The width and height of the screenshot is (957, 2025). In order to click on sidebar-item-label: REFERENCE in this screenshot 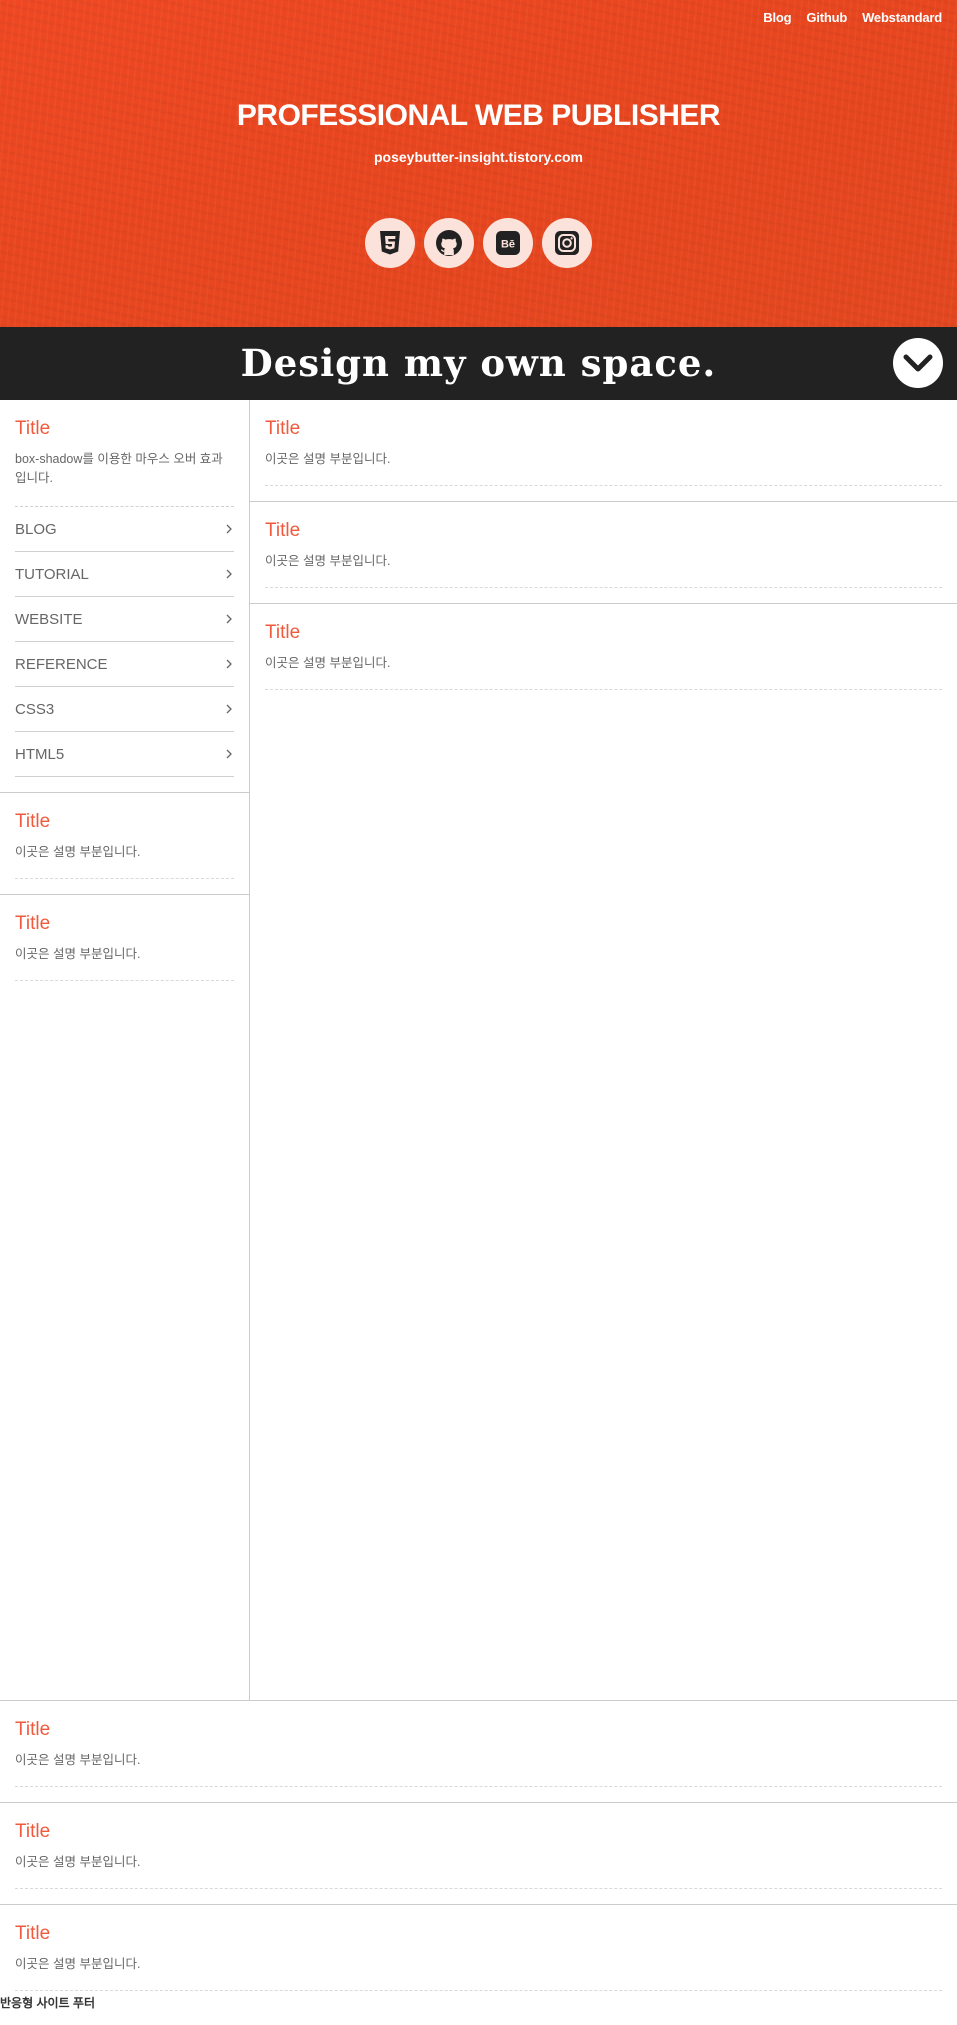, I will do `click(61, 664)`.